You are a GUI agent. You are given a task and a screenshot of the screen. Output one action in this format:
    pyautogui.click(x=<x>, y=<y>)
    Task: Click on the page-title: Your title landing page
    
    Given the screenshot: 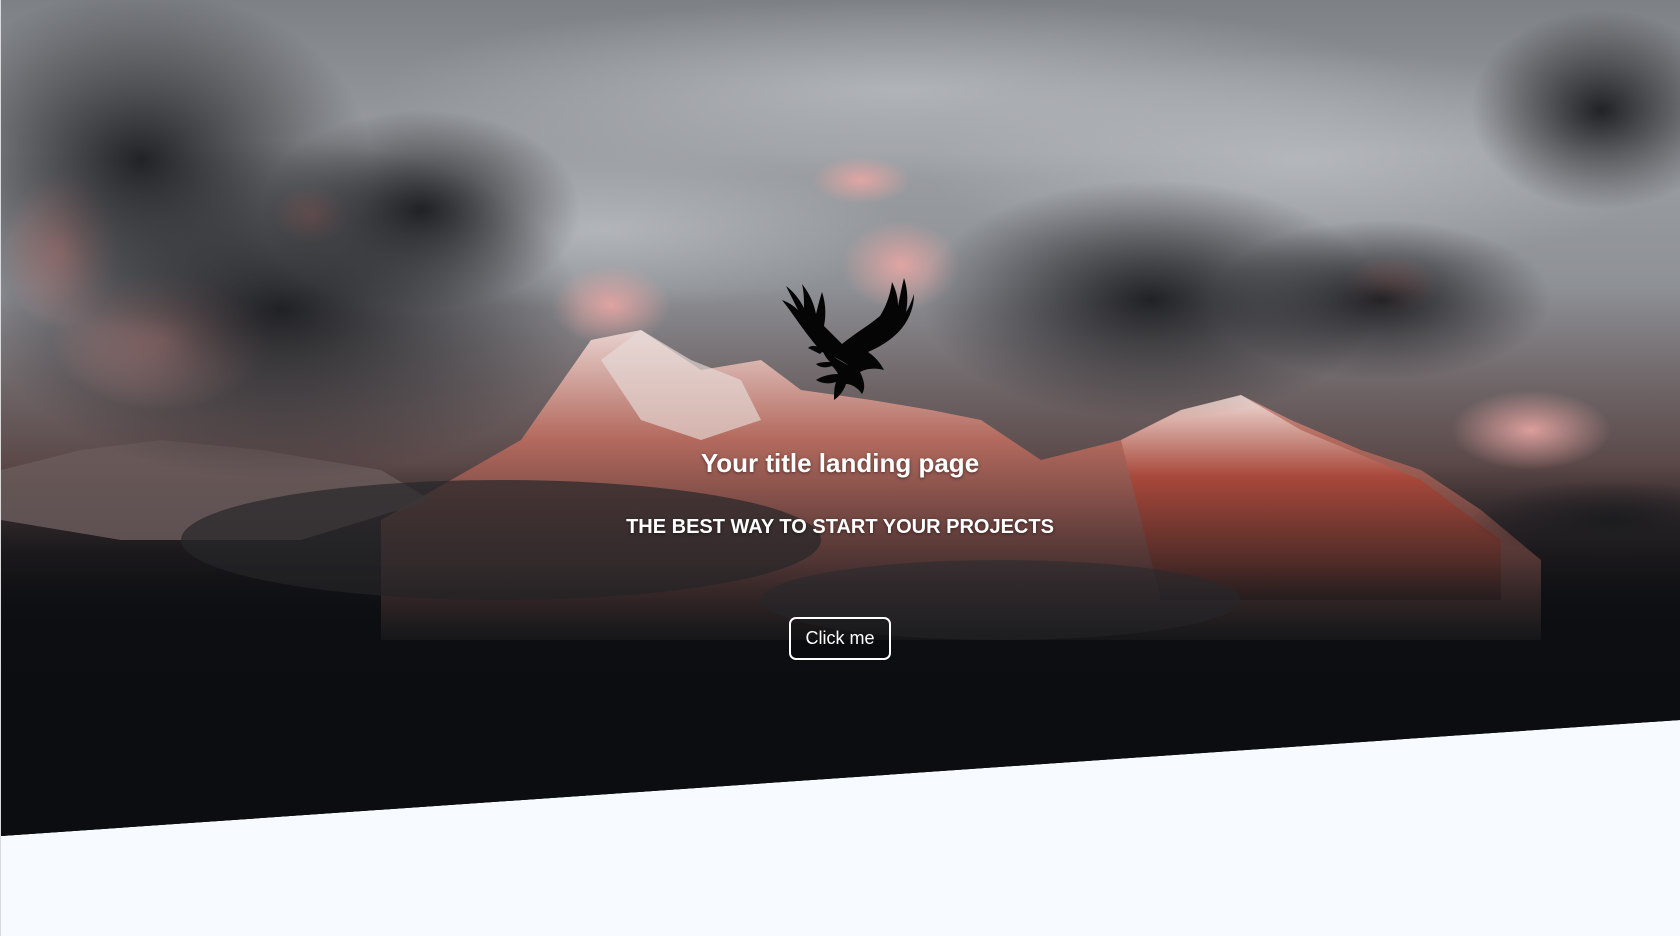 What is the action you would take?
    pyautogui.click(x=840, y=463)
    